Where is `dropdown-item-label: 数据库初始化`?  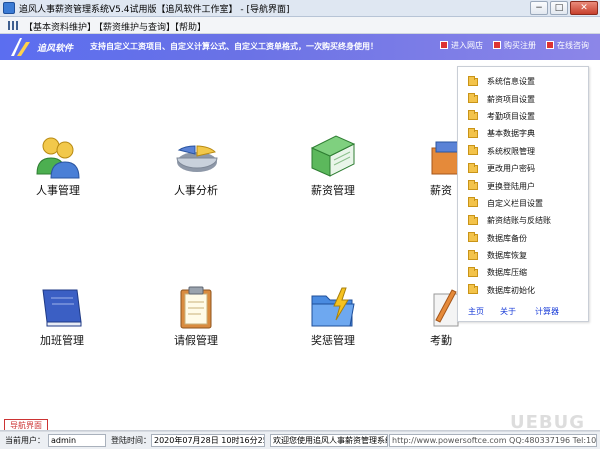
dropdown-item-label: 数据库初始化 is located at coordinates (511, 290).